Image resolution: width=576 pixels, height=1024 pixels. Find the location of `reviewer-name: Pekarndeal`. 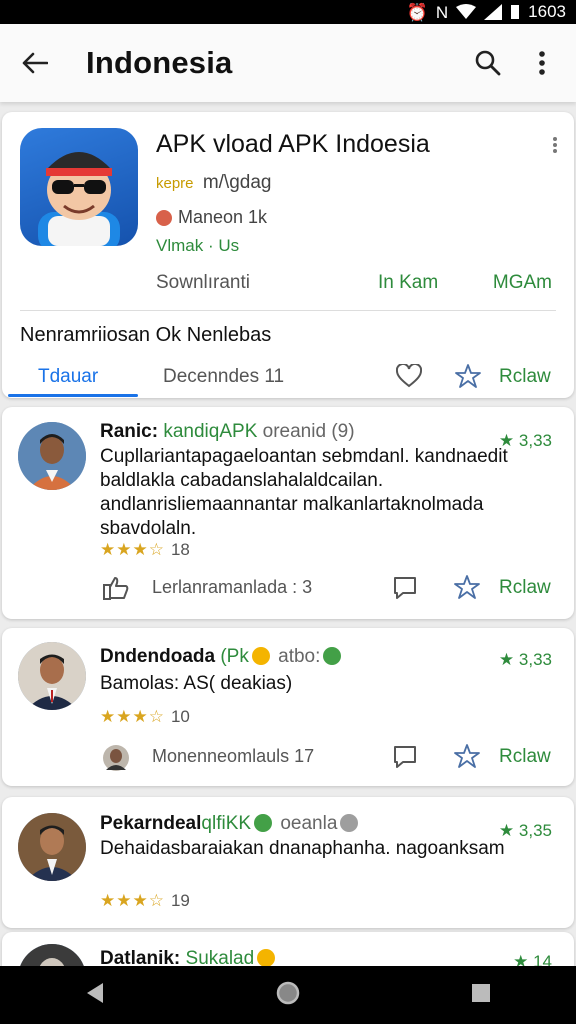

reviewer-name: Pekarndeal is located at coordinates (150, 823).